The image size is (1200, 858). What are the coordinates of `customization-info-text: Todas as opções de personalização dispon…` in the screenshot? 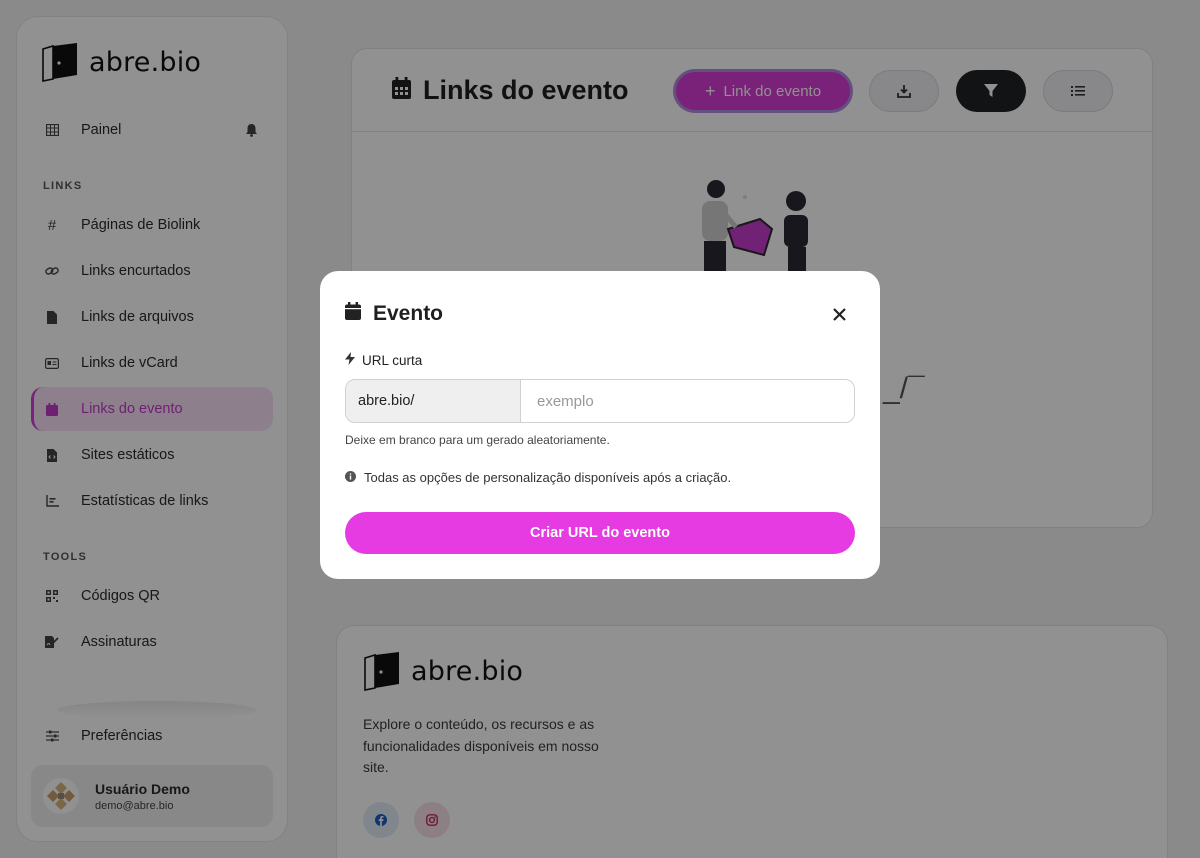 It's located at (548, 477).